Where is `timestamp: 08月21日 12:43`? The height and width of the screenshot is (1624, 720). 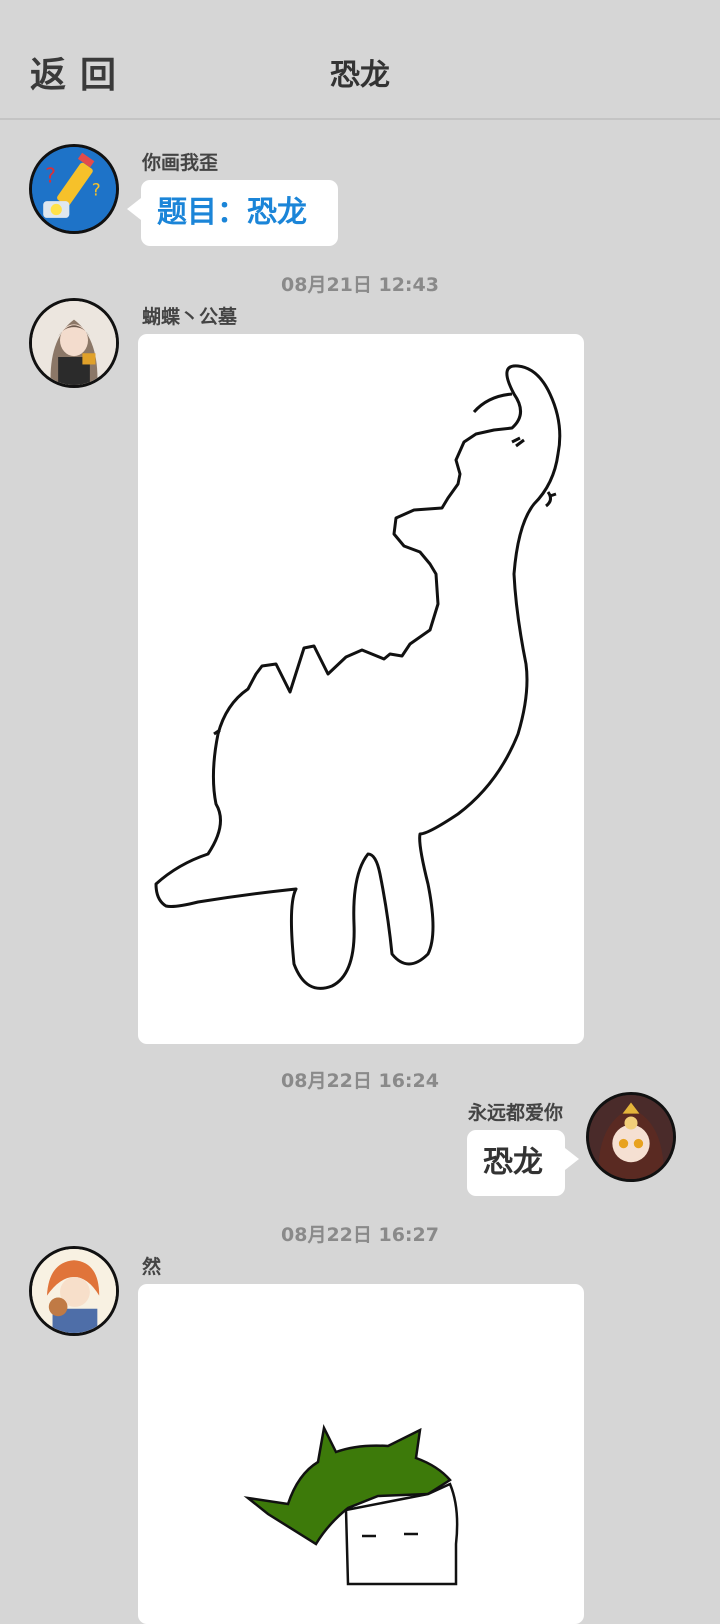 timestamp: 08月21日 12:43 is located at coordinates (360, 285).